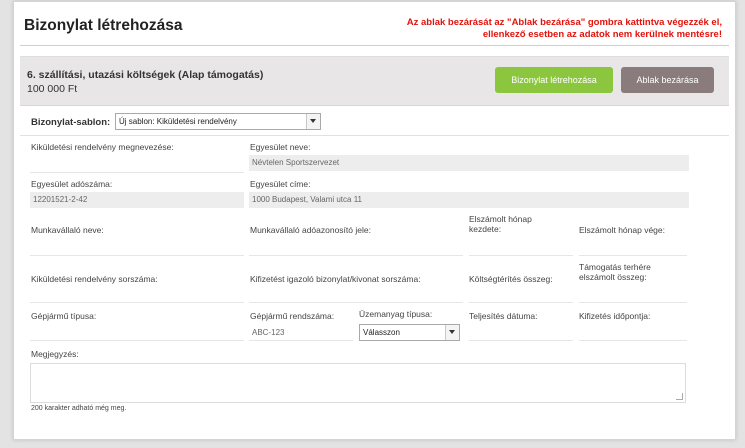 The height and width of the screenshot is (448, 745). Describe the element at coordinates (94, 279) in the screenshot. I see `mission-order-number-label: Kiküldetési rendelvény sorszáma:` at that location.